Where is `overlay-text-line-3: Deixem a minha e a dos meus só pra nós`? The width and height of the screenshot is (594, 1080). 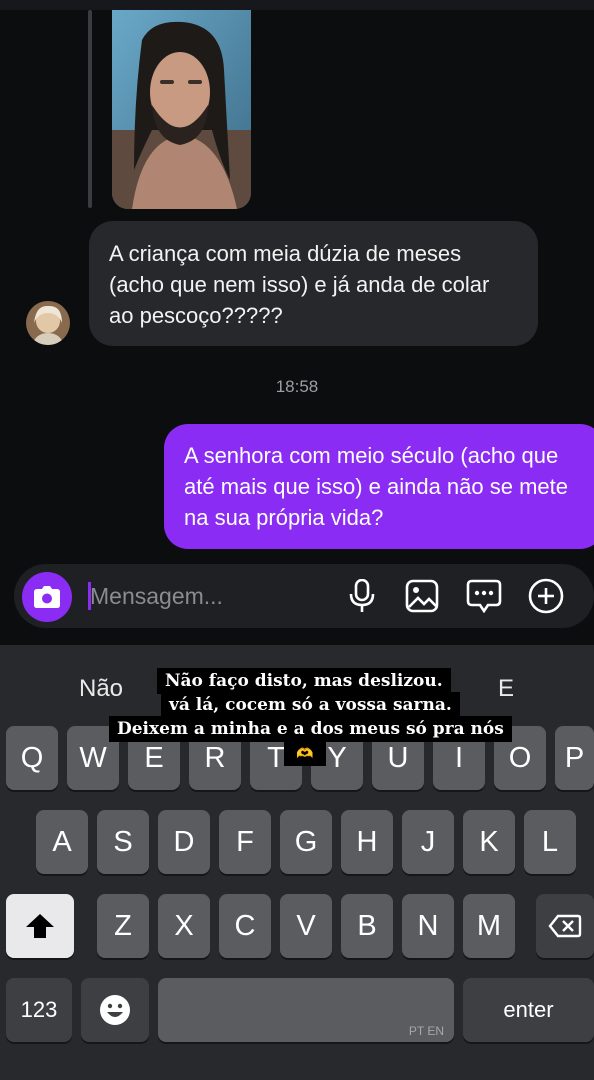 overlay-text-line-3: Deixem a minha e a dos meus só pra nós is located at coordinates (310, 729).